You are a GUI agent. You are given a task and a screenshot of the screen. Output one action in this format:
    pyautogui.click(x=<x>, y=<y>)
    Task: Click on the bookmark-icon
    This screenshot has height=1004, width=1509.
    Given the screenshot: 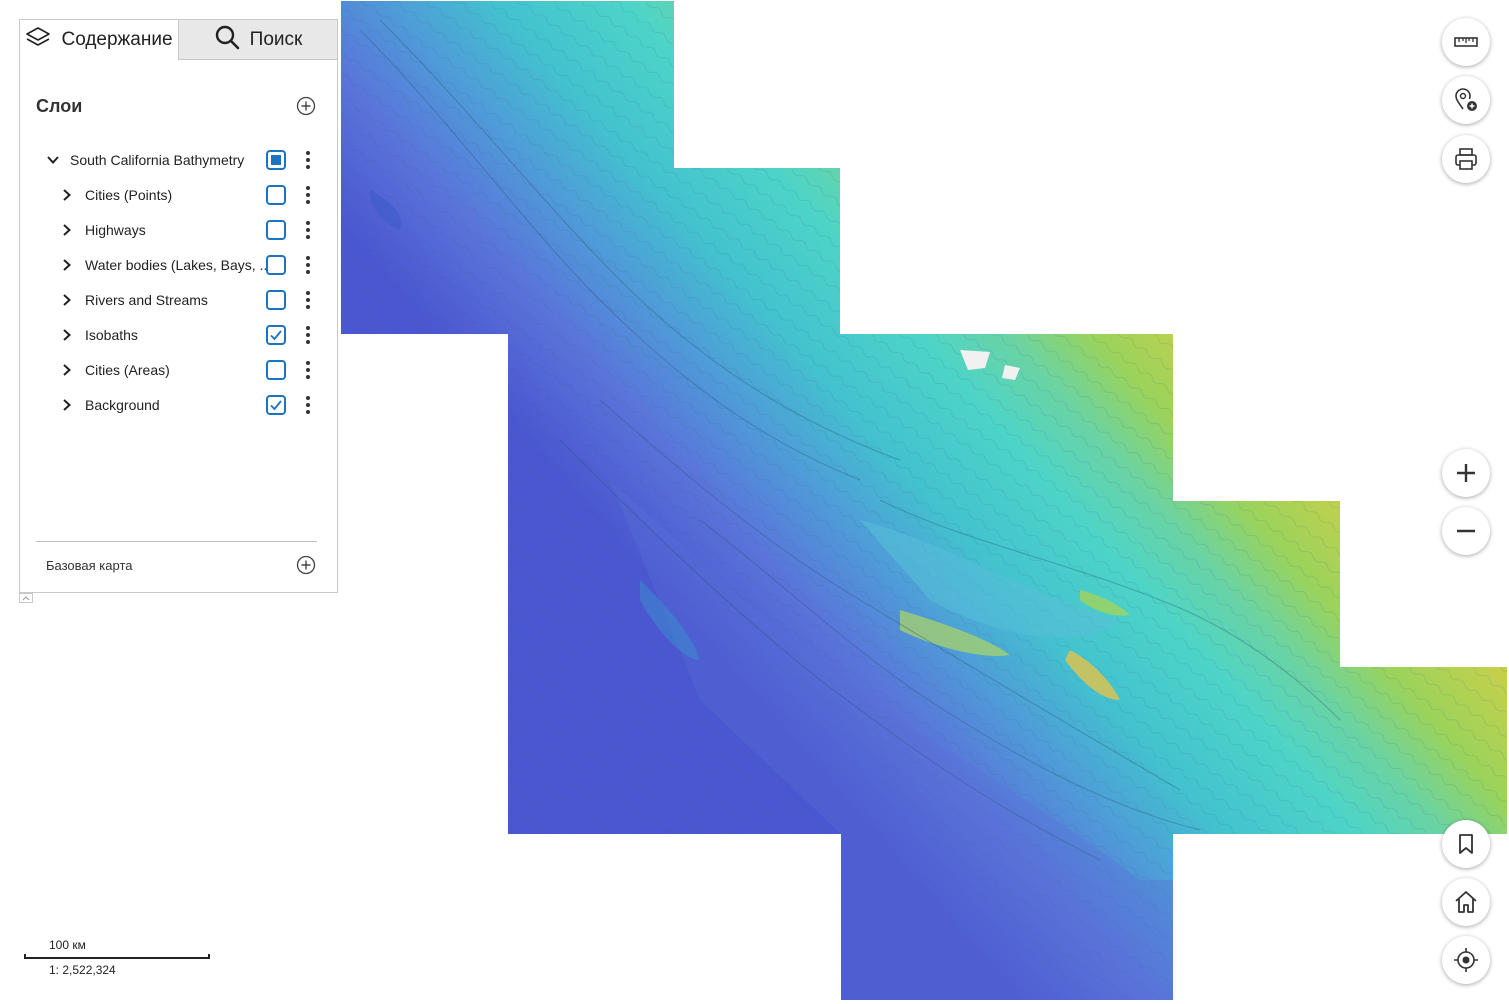 What is the action you would take?
    pyautogui.click(x=1466, y=844)
    